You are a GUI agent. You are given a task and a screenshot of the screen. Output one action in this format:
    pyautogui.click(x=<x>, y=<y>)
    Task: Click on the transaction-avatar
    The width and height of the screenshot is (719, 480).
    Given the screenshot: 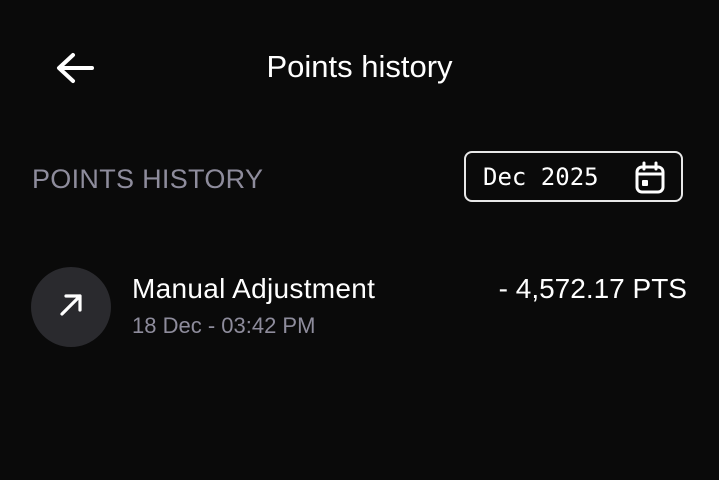 What is the action you would take?
    pyautogui.click(x=71, y=307)
    